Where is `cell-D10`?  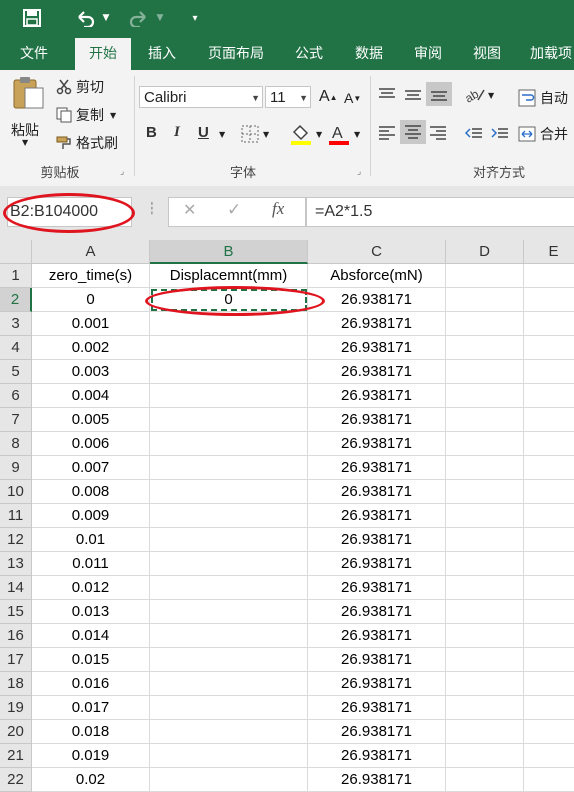
cell-D10 is located at coordinates (485, 492).